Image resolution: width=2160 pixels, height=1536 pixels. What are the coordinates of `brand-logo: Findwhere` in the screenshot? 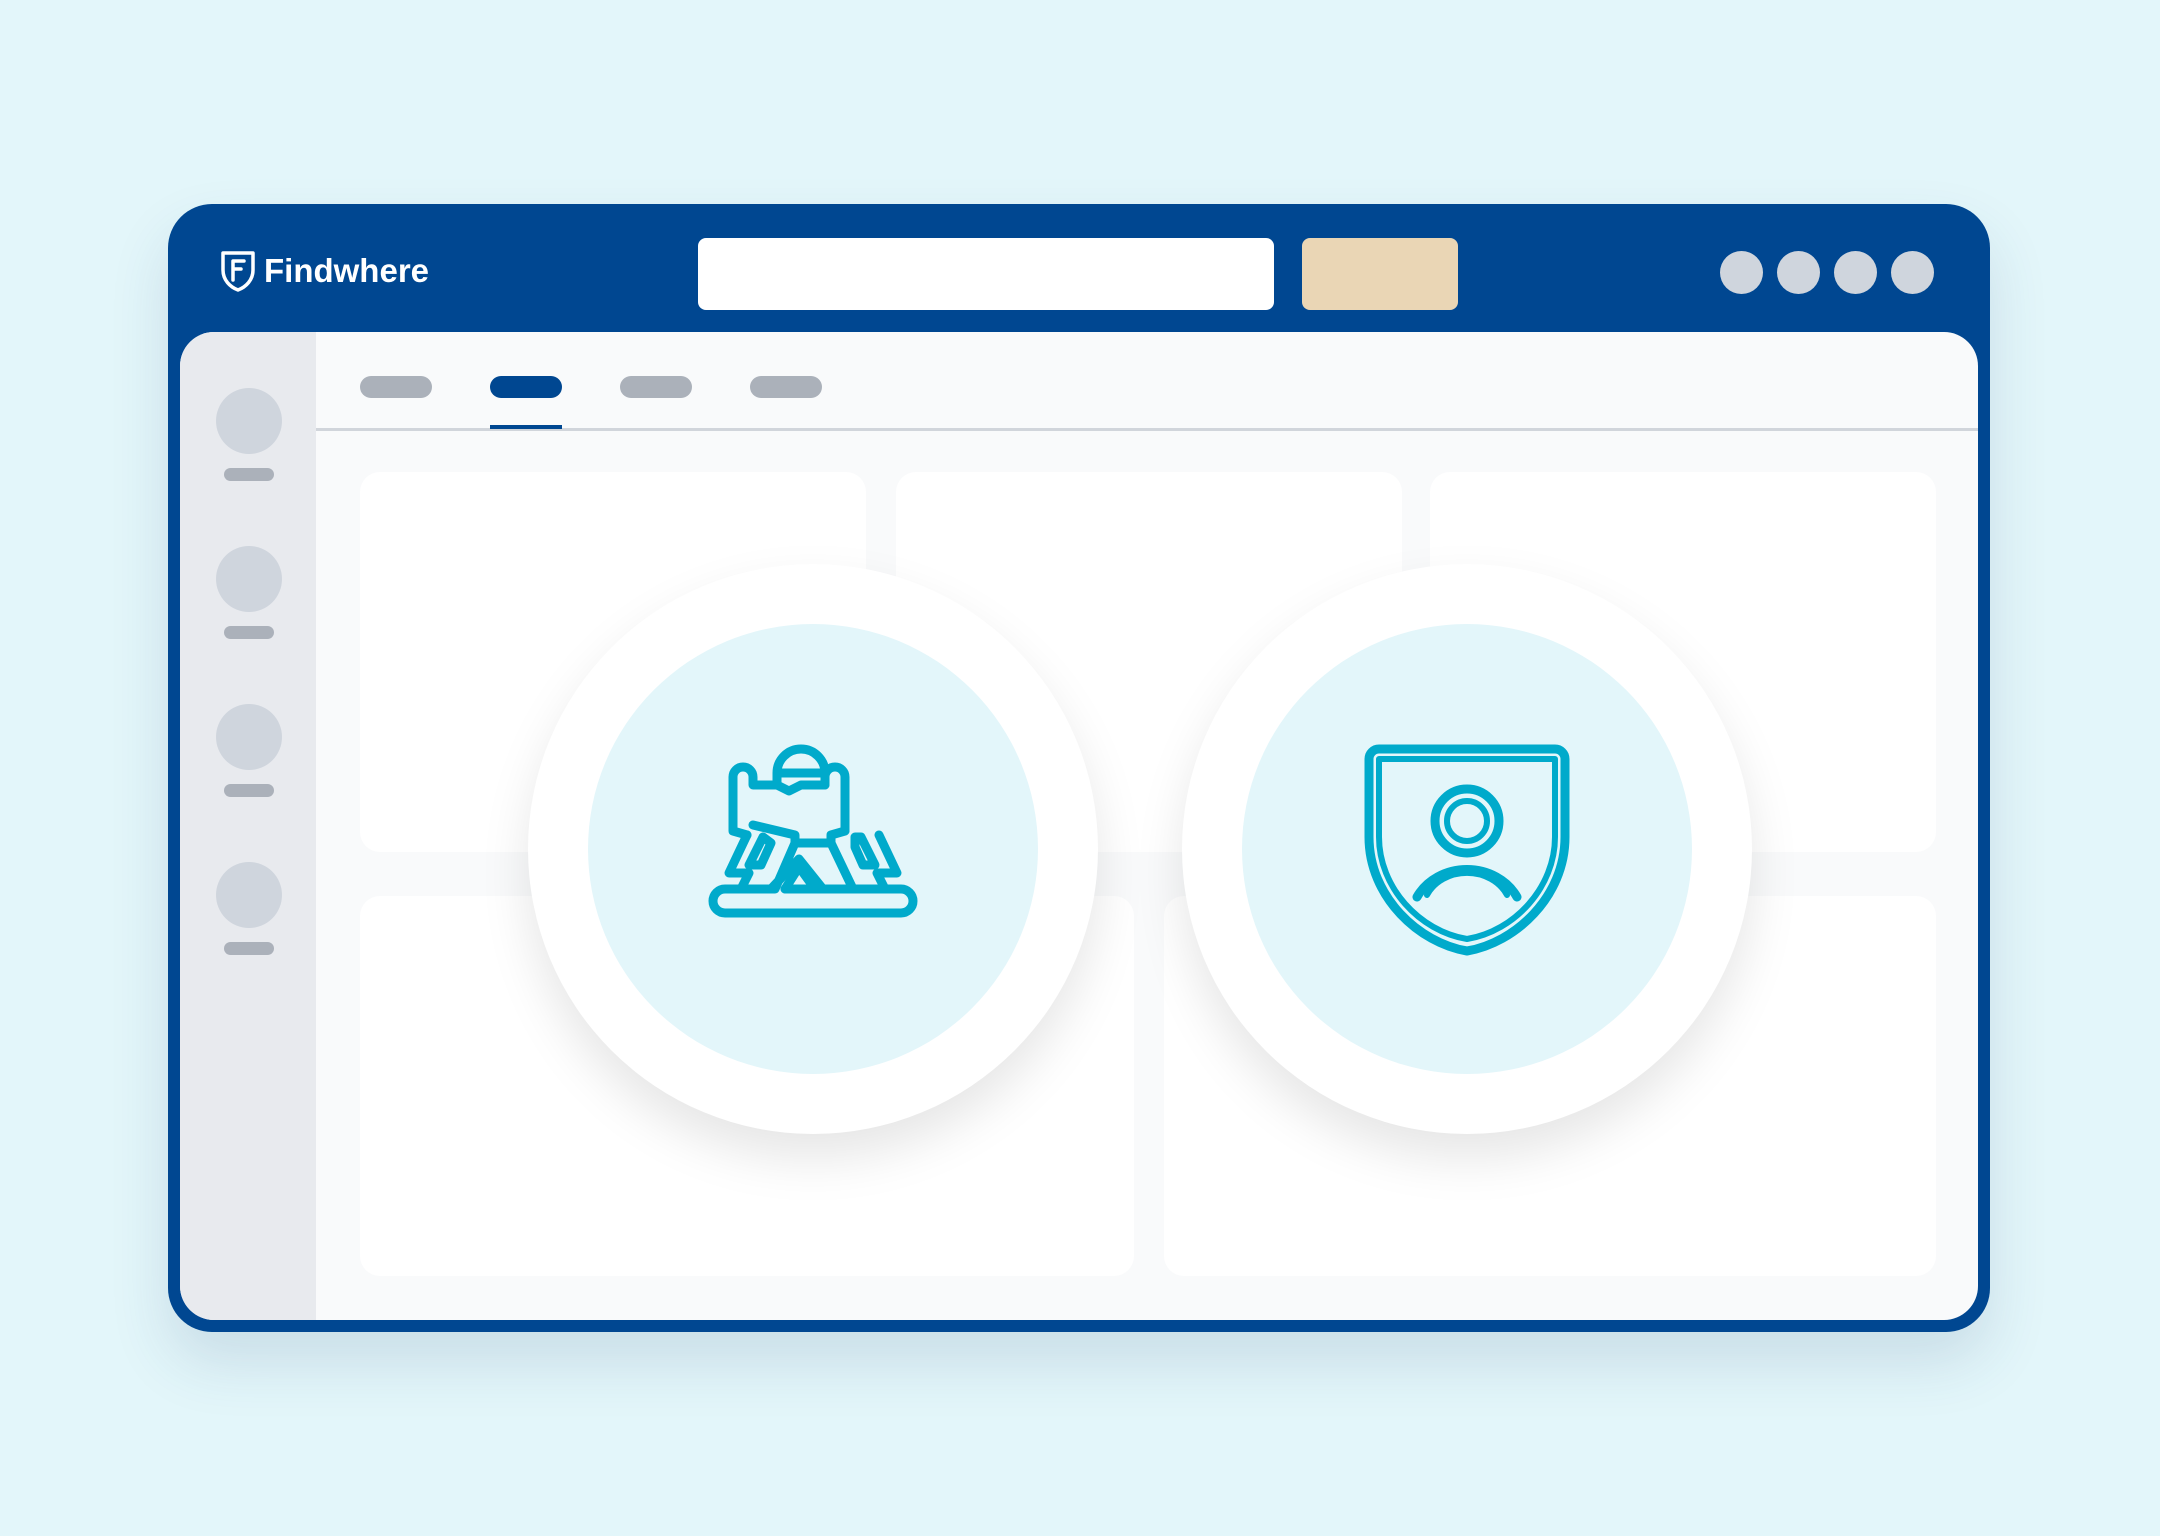 It's located at (324, 271).